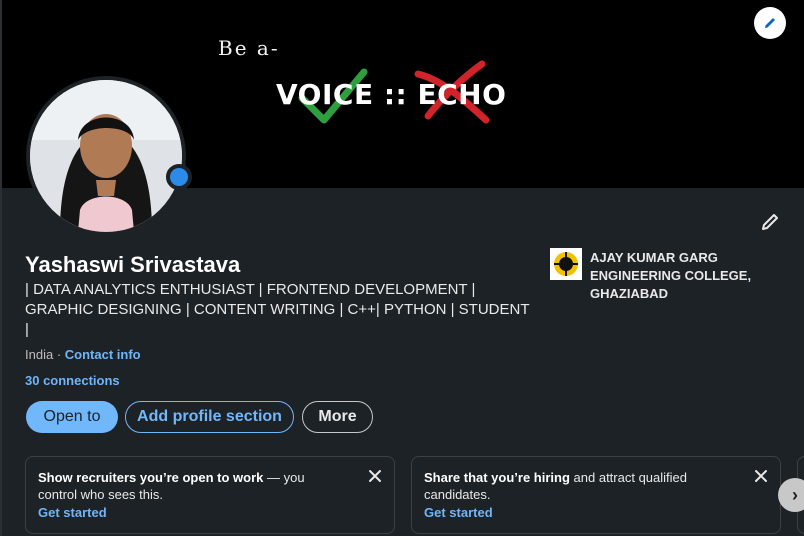 This screenshot has height=536, width=804. What do you see at coordinates (1, 268) in the screenshot?
I see `card-edge` at bounding box center [1, 268].